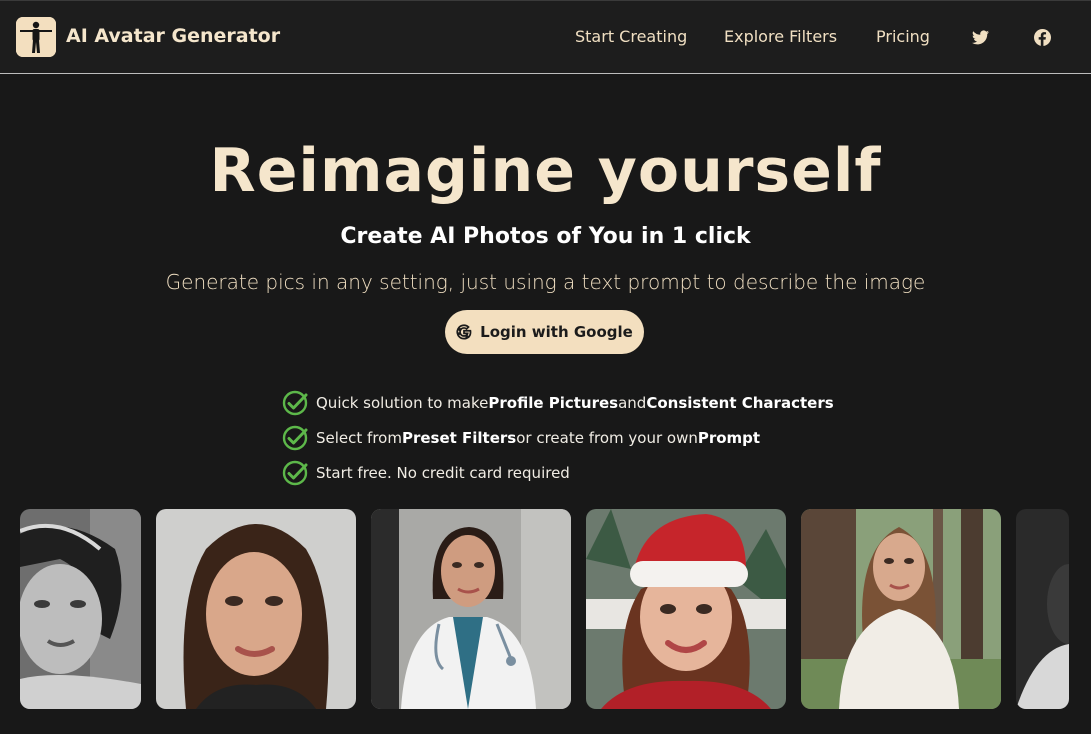 This screenshot has height=734, width=1091. I want to click on feature-text-a: Start free. No credit card required, so click(443, 472).